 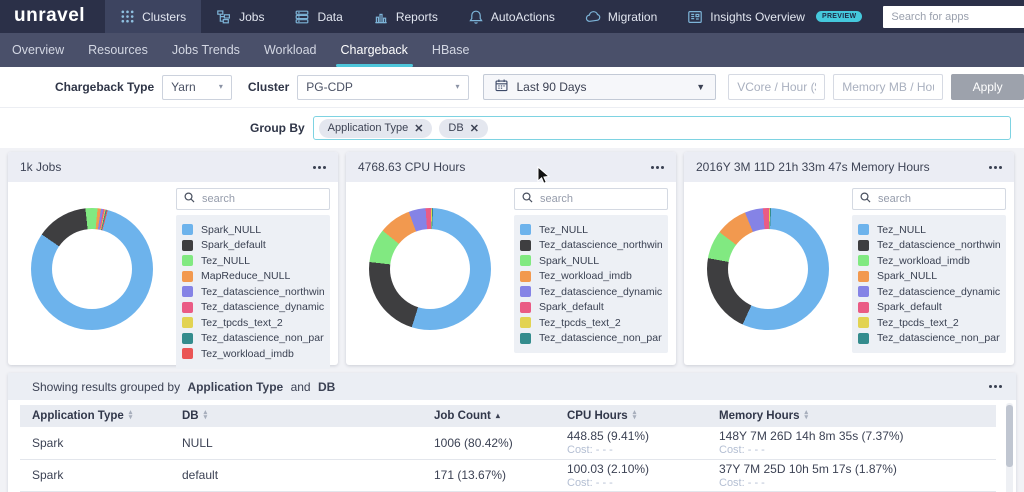 I want to click on subnav-item-workload: Workload, so click(x=290, y=50).